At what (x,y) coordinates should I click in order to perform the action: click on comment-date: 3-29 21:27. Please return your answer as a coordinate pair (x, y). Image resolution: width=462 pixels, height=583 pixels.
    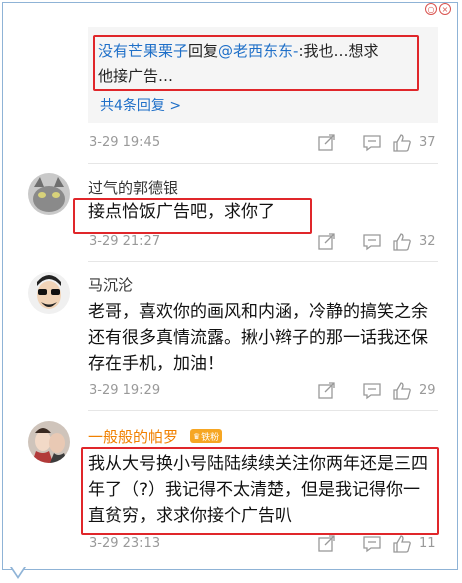
    Looking at the image, I should click on (125, 241).